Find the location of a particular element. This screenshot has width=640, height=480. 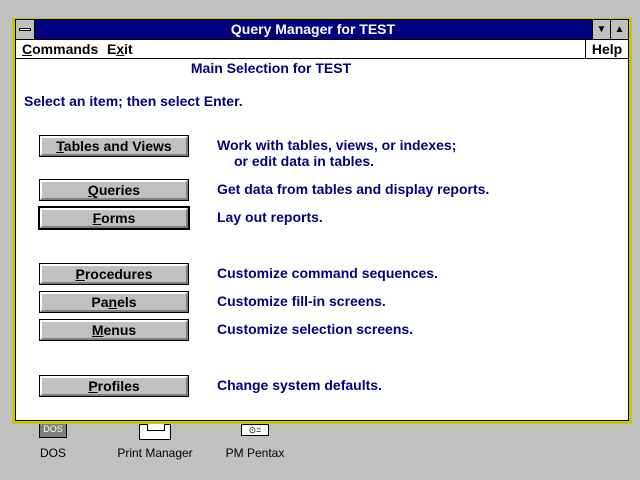

desktop-icon-label: Print Manager is located at coordinates (155, 453).